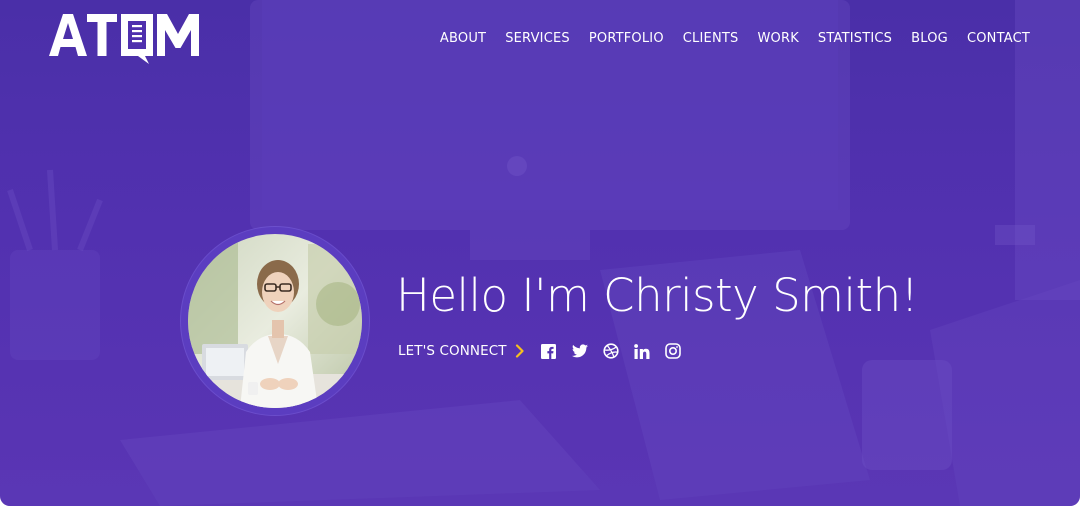 The width and height of the screenshot is (1080, 508). I want to click on nav-item-portfolio: PORTFOLIO, so click(626, 39).